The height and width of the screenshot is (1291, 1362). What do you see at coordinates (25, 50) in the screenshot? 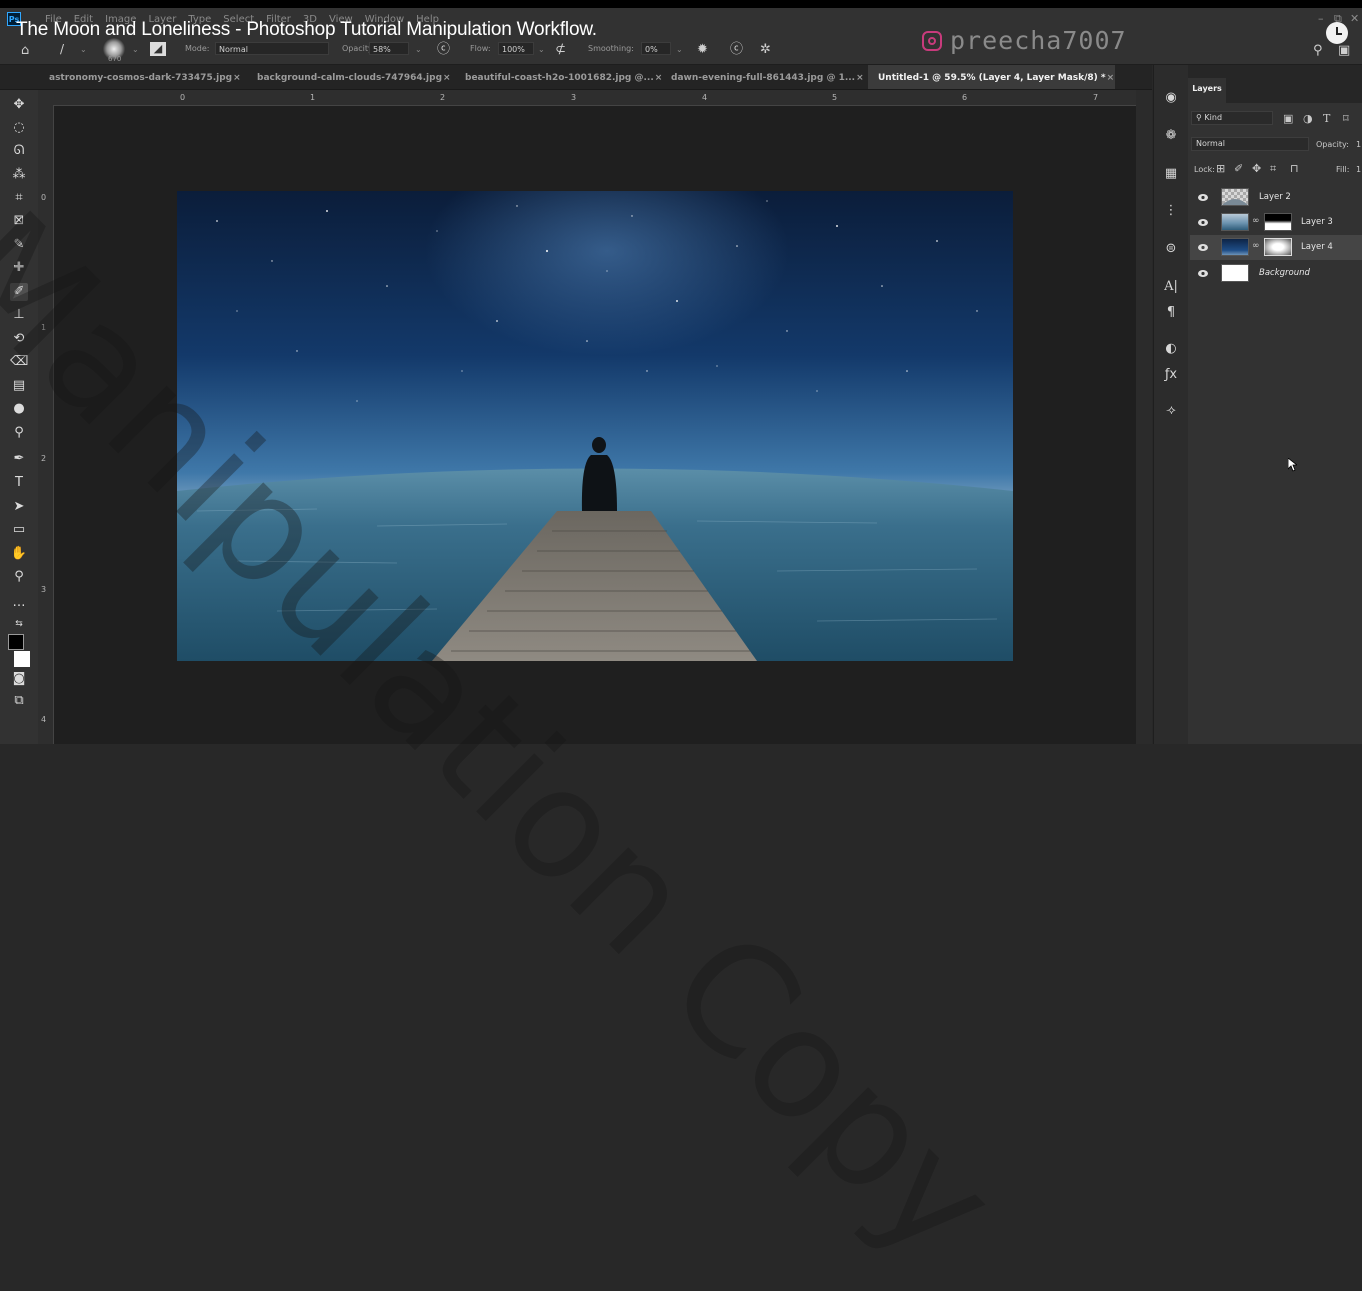
I see `home-icon: ⌂` at bounding box center [25, 50].